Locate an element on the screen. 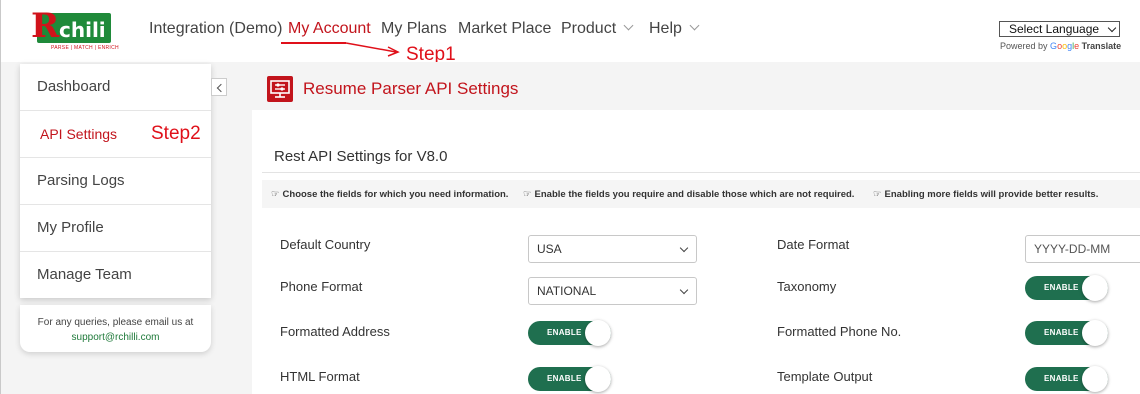 The width and height of the screenshot is (1140, 394). taxonomy-label: Taxonomy is located at coordinates (807, 286).